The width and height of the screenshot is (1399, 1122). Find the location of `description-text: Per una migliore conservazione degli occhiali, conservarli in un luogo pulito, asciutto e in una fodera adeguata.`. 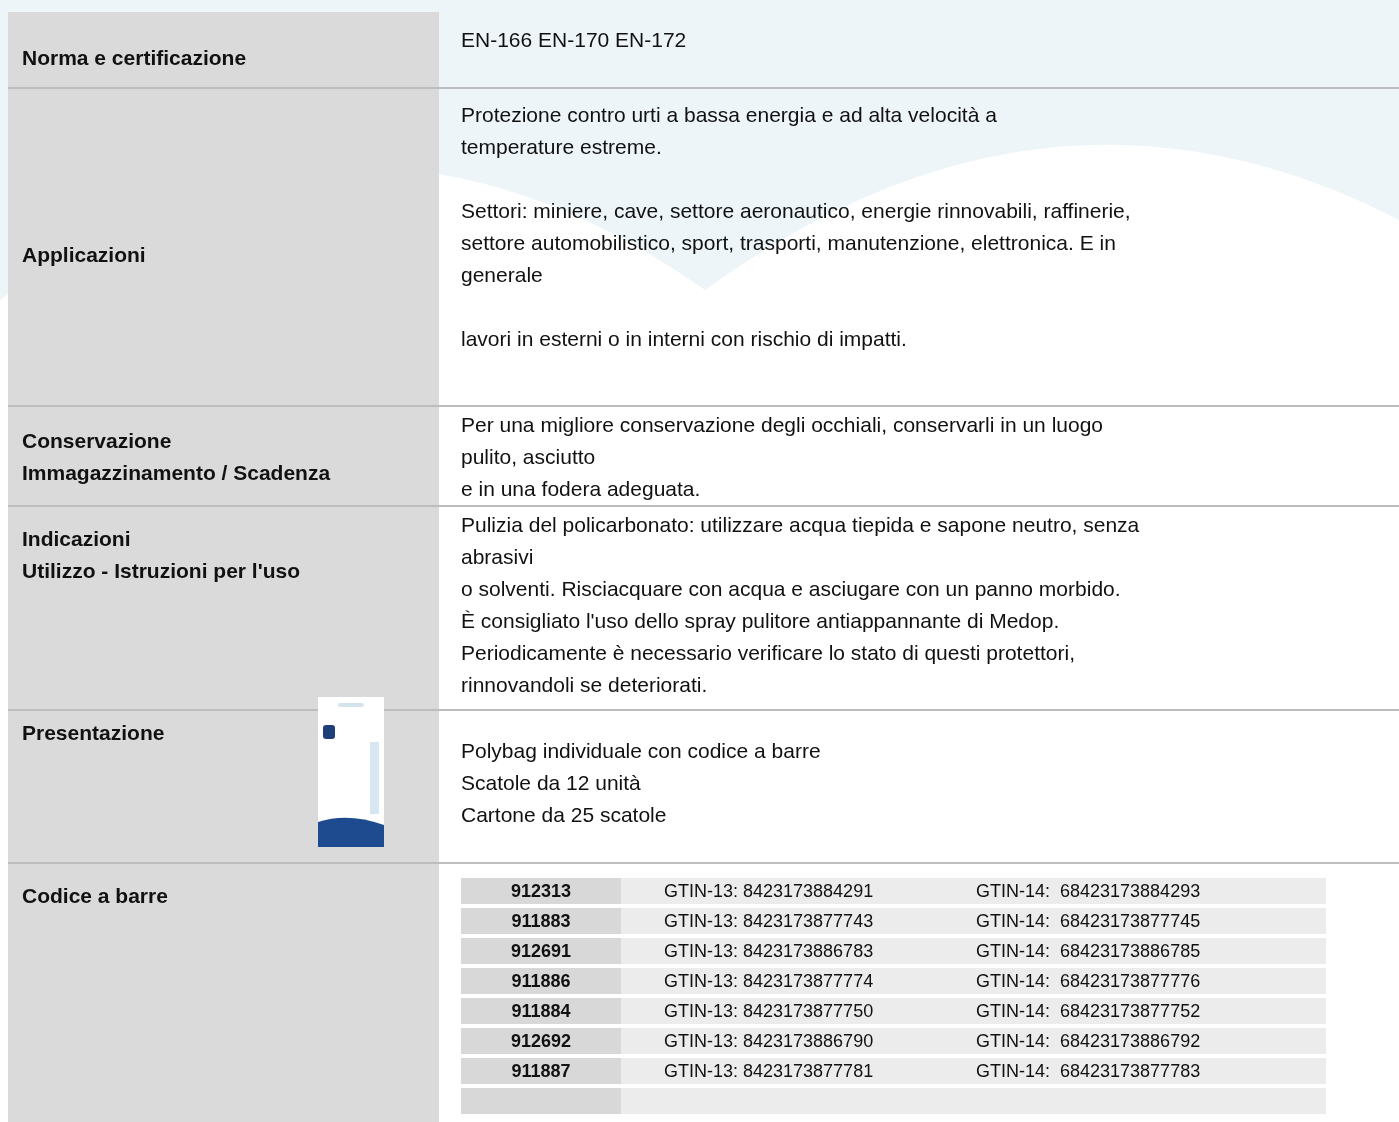

description-text: Per una migliore conservazione degli occhiali, conservarli in un luogo pulito, asciutto e in una fodera adeguata. is located at coordinates (783, 457).